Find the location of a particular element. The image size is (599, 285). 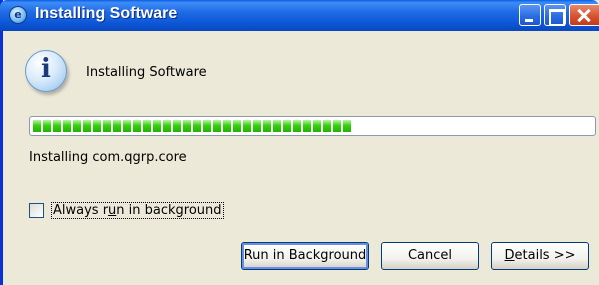

progress-bar is located at coordinates (312, 126).